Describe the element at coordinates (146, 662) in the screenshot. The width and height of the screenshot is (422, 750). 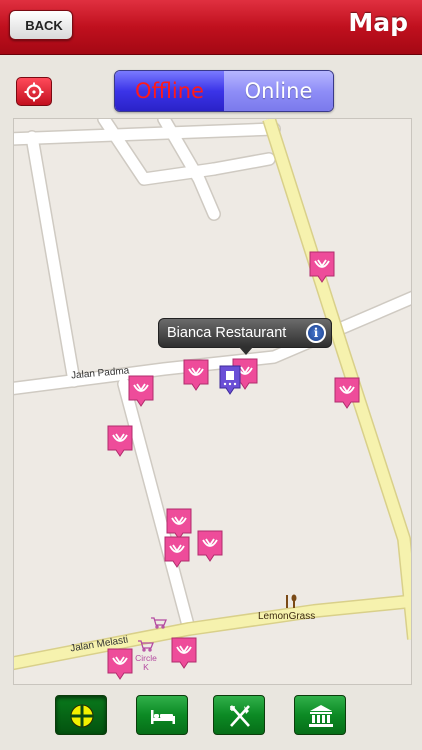
I see `poi-label-circle-k: Circle K` at that location.